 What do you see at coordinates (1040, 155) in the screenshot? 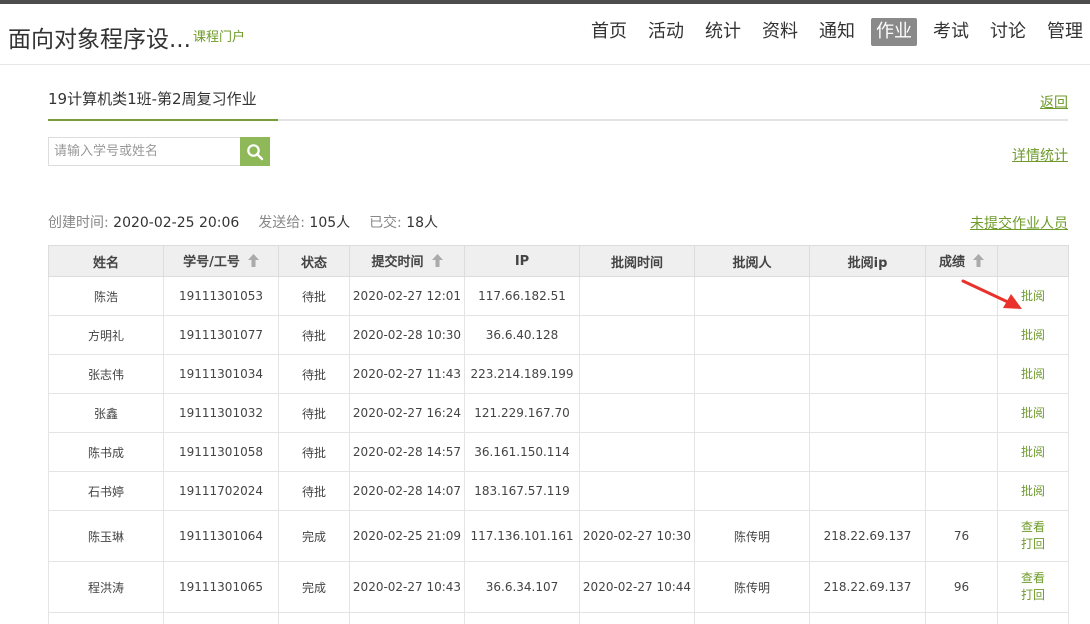
I see `detail-stats-link: 详情统计` at bounding box center [1040, 155].